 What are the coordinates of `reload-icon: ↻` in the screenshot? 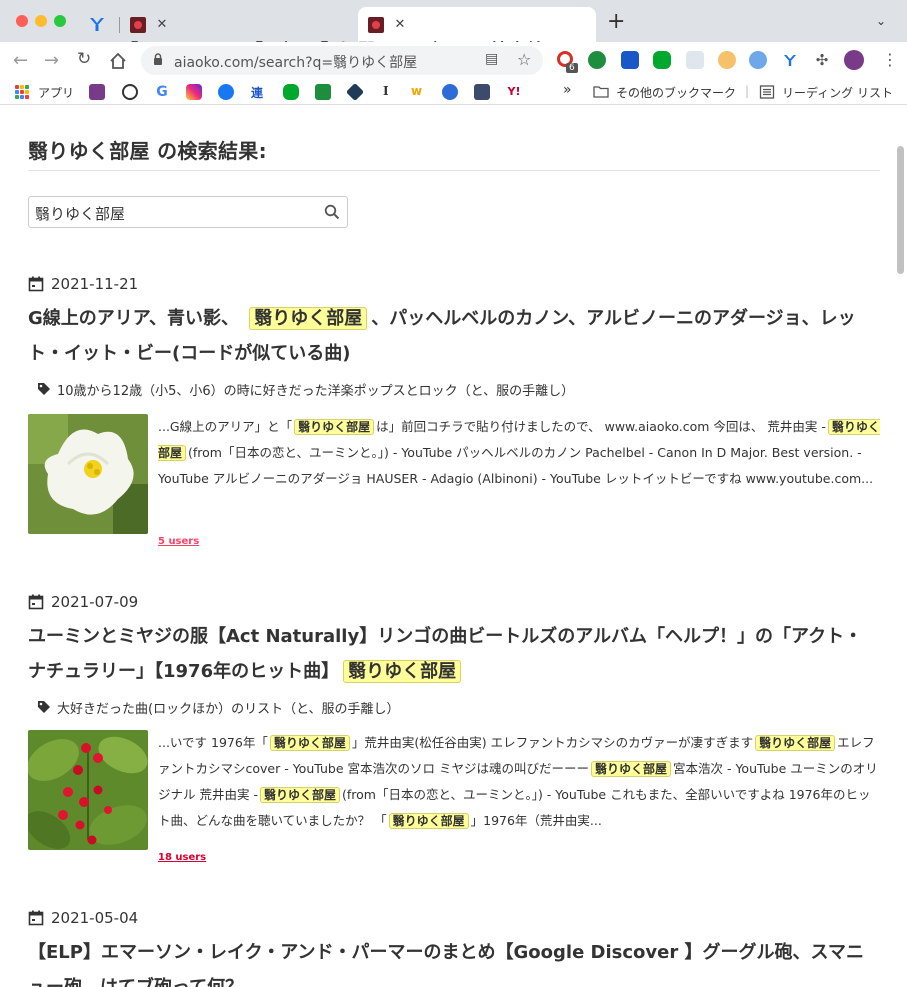 It's located at (84, 59).